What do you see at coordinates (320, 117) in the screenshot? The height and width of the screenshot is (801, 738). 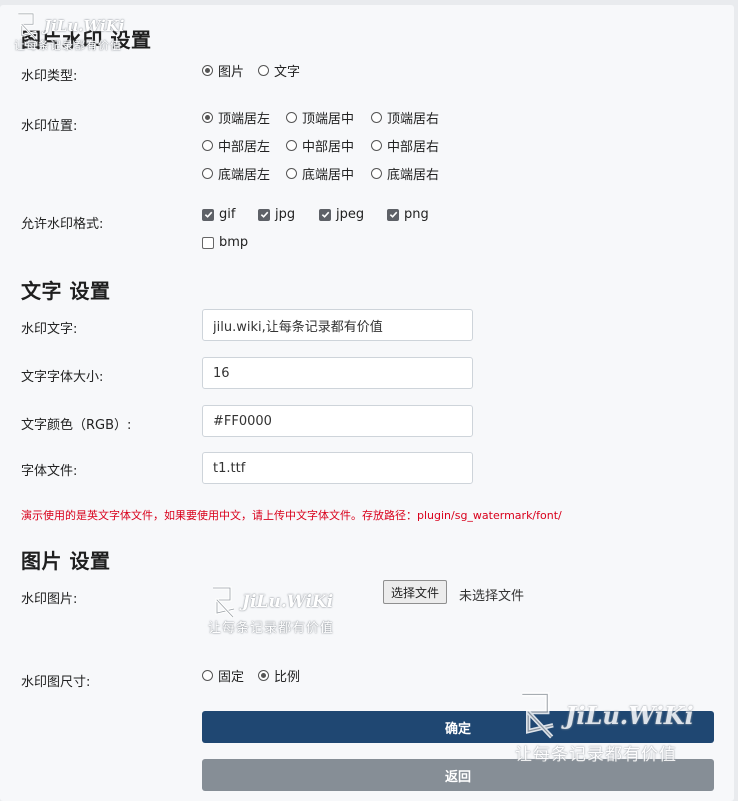 I see `position-top-center: 顶端居中` at bounding box center [320, 117].